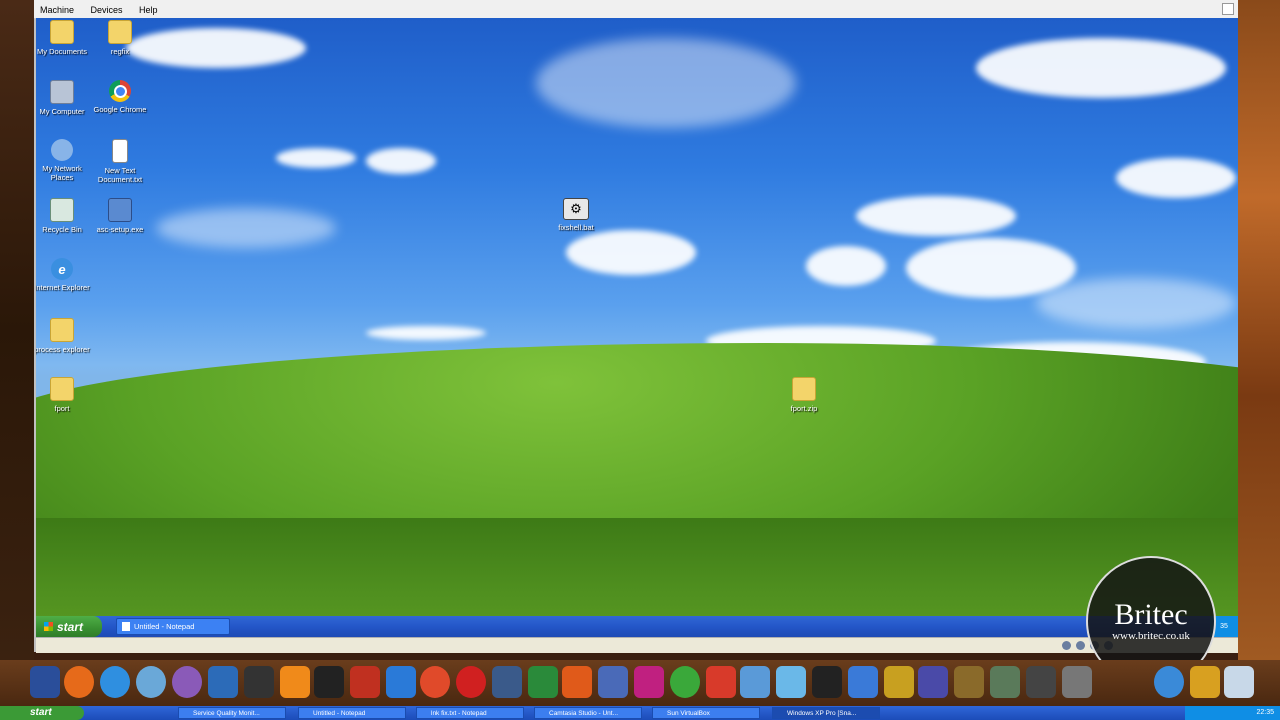 This screenshot has height=720, width=1280. Describe the element at coordinates (223, 682) in the screenshot. I see `photoshop-icon` at that location.